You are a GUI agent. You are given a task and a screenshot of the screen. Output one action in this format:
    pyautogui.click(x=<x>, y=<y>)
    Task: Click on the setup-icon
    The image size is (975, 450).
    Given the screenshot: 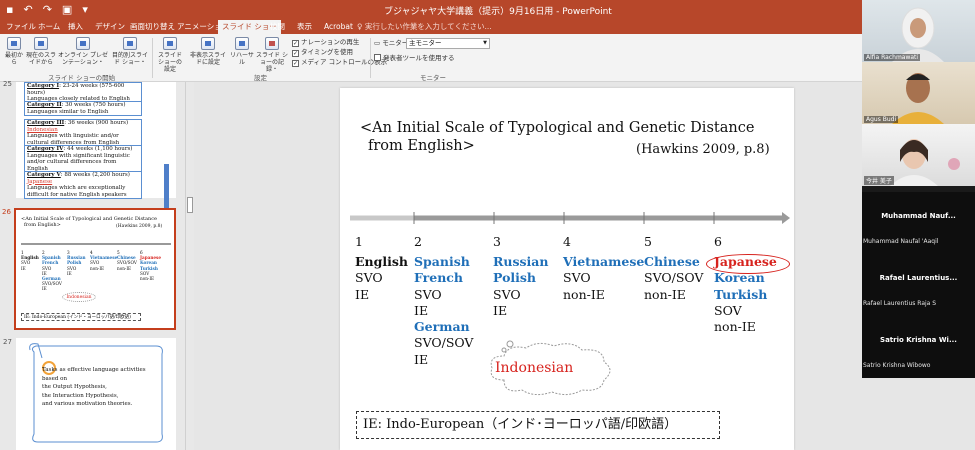 What is the action you would take?
    pyautogui.click(x=170, y=43)
    